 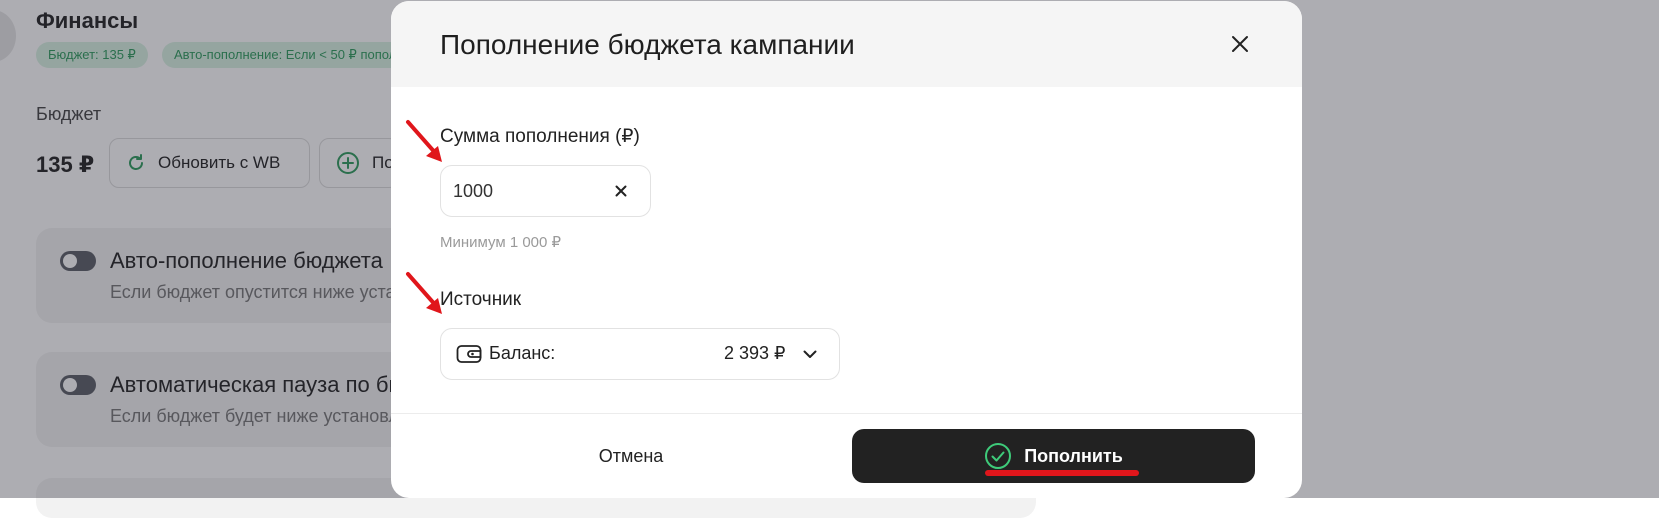 I want to click on source-label: Источник, so click(x=481, y=299).